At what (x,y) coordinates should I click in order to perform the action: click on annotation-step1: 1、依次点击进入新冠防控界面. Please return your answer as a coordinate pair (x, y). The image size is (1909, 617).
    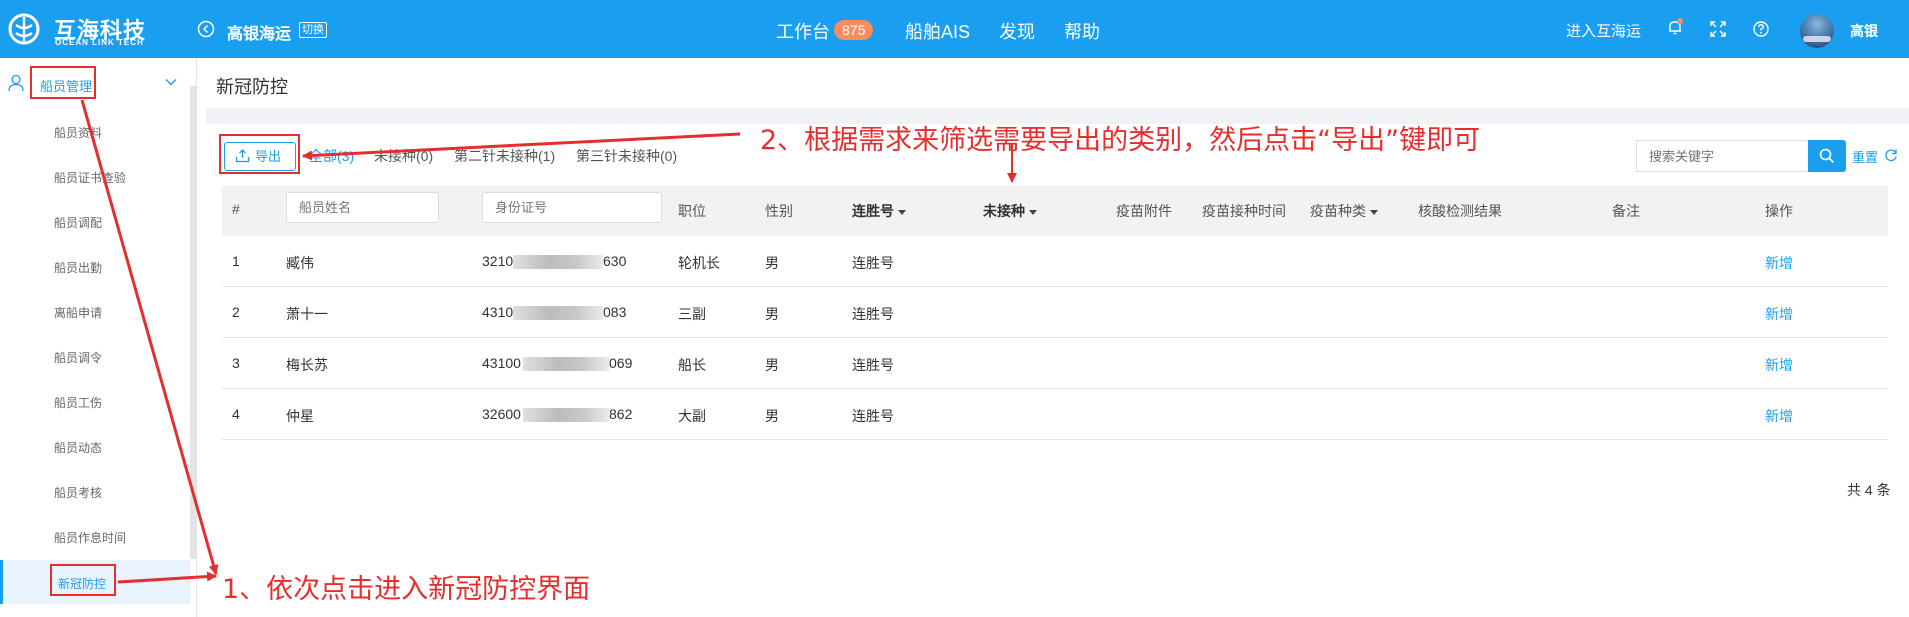
    Looking at the image, I should click on (406, 589).